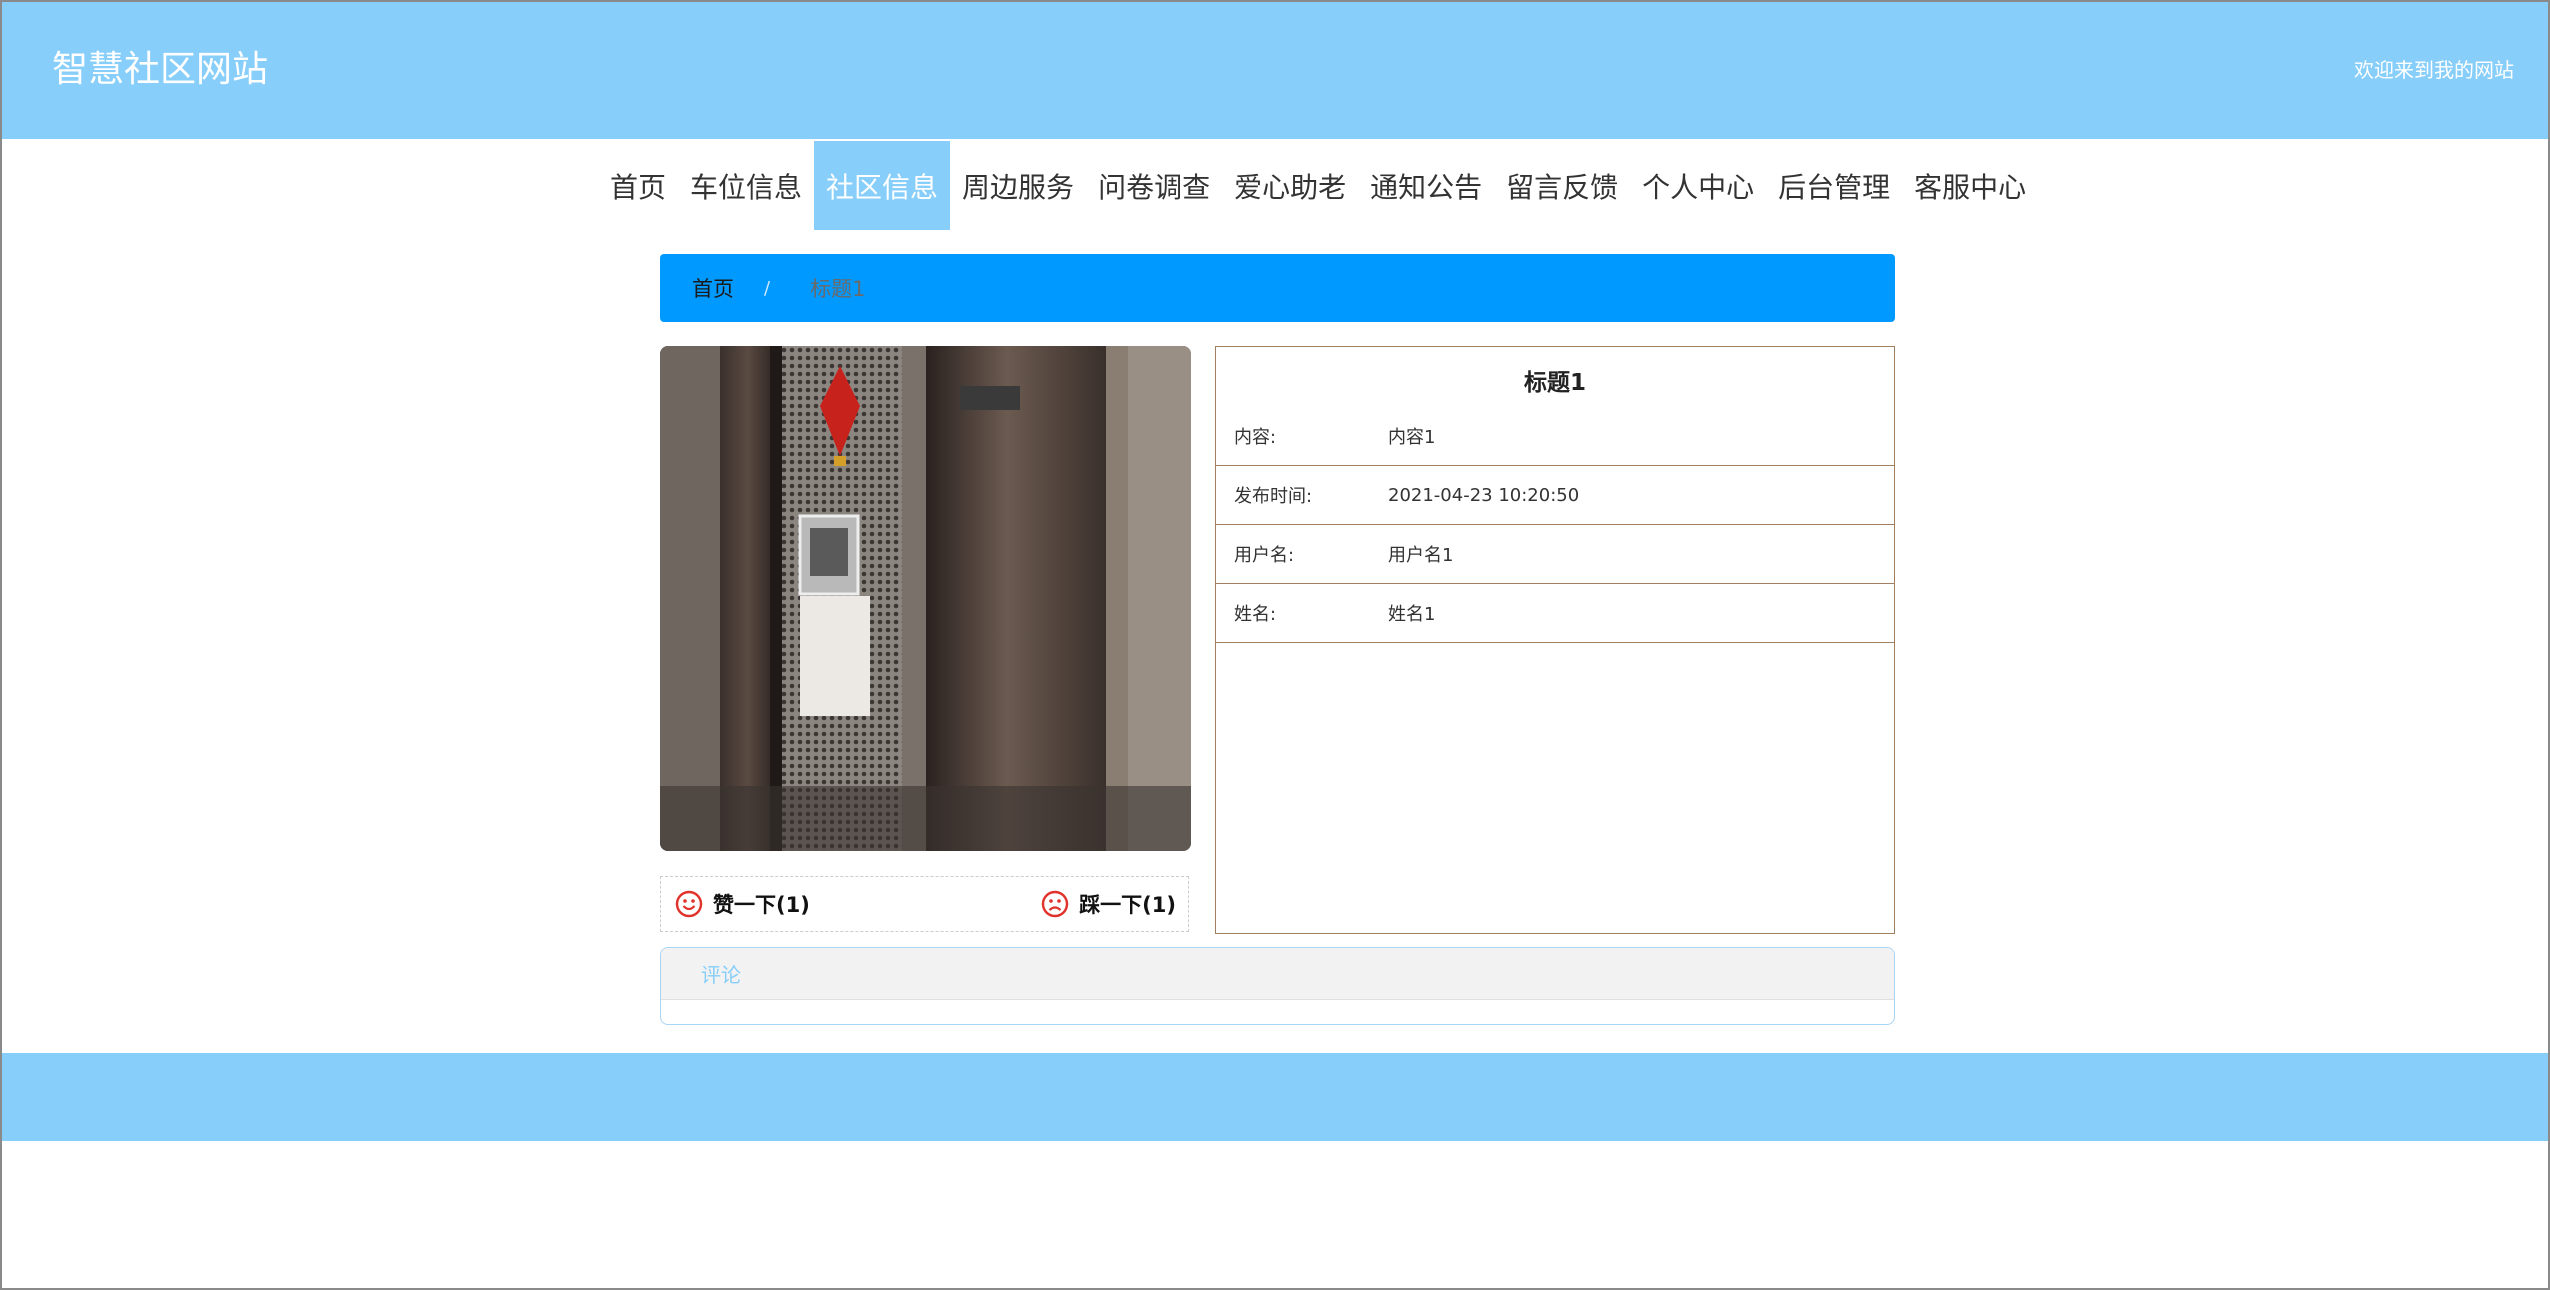 Image resolution: width=2550 pixels, height=1290 pixels. I want to click on nav-item-elderly-care: 爱心助老, so click(1290, 185).